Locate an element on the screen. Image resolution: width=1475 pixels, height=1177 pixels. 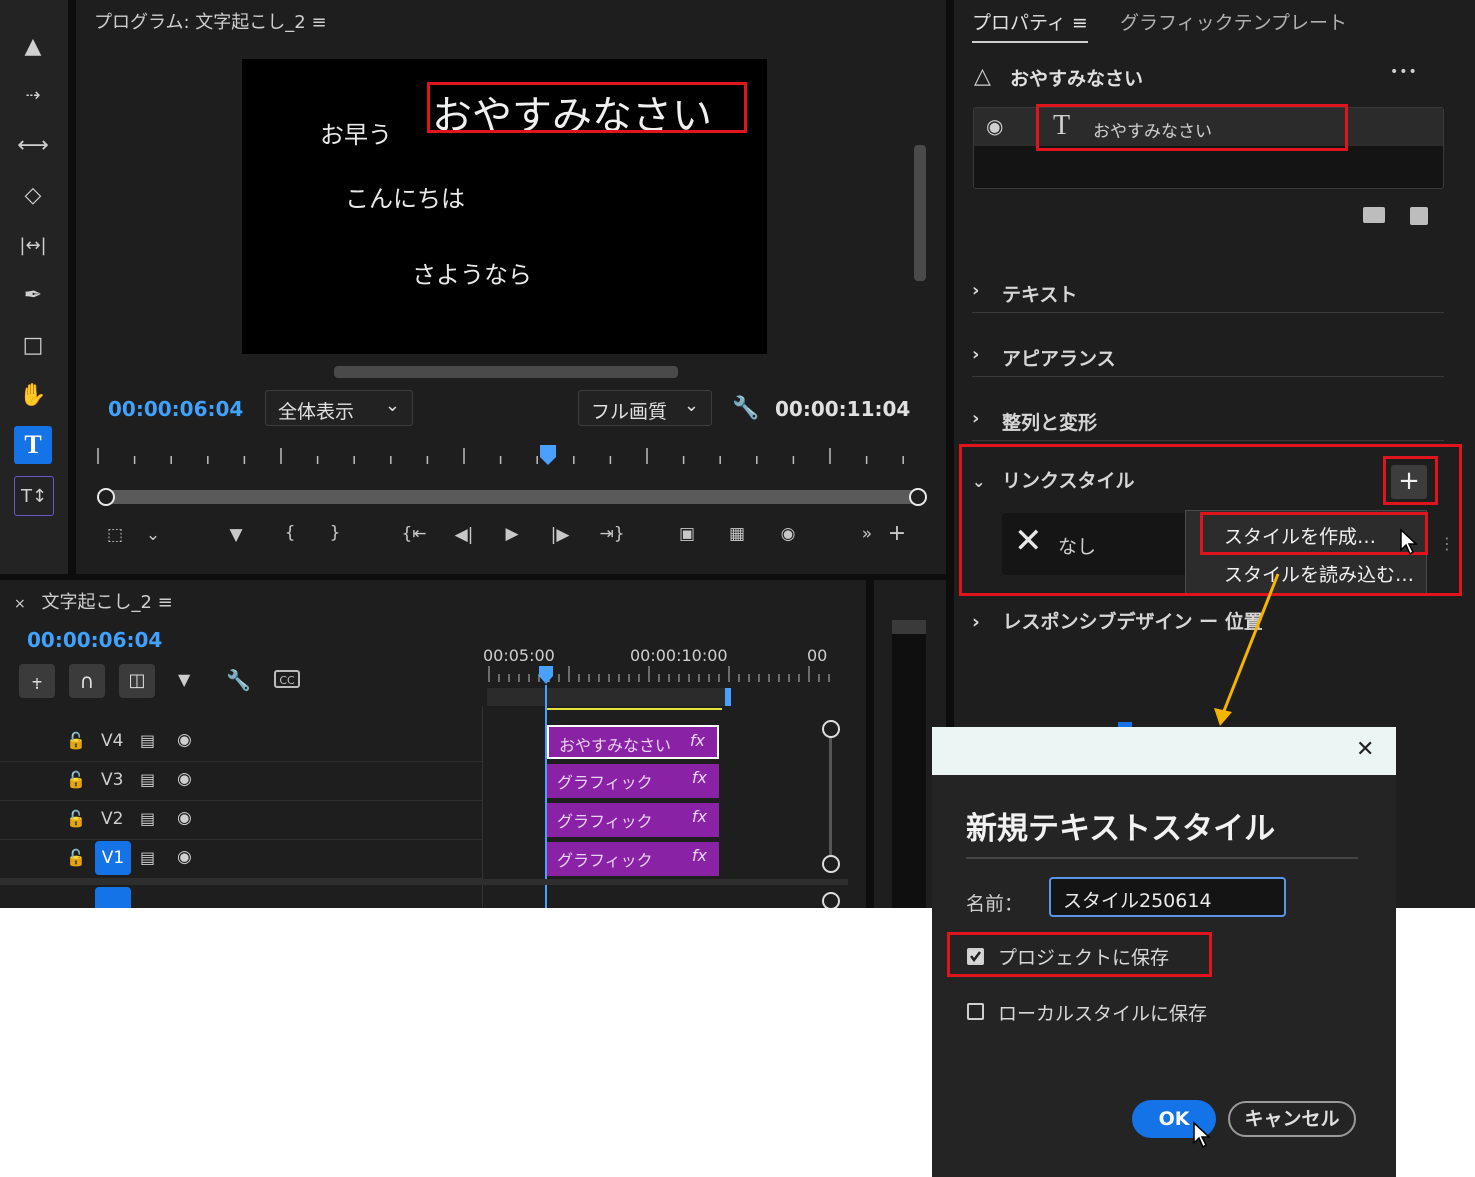
type-tool-icon: T is located at coordinates (33, 445).